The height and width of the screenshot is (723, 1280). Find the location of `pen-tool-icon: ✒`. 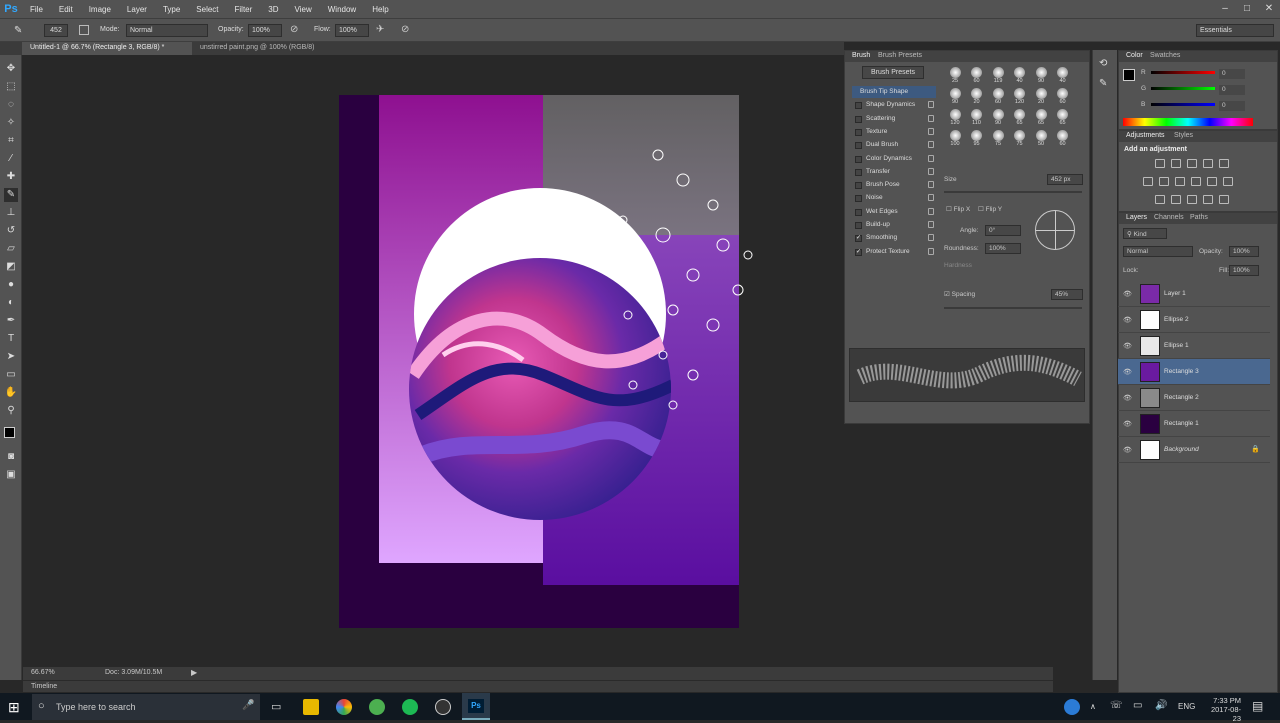

pen-tool-icon: ✒ is located at coordinates (11, 321).